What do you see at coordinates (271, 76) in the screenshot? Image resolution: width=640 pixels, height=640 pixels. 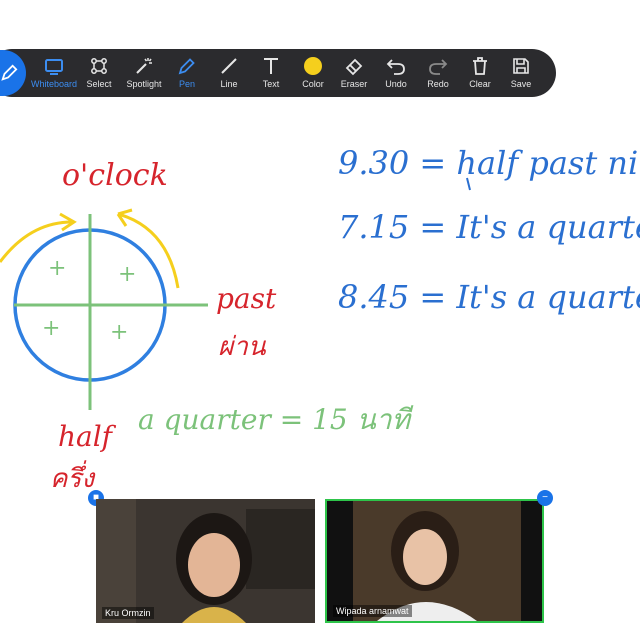 I see `tool-text: Text` at bounding box center [271, 76].